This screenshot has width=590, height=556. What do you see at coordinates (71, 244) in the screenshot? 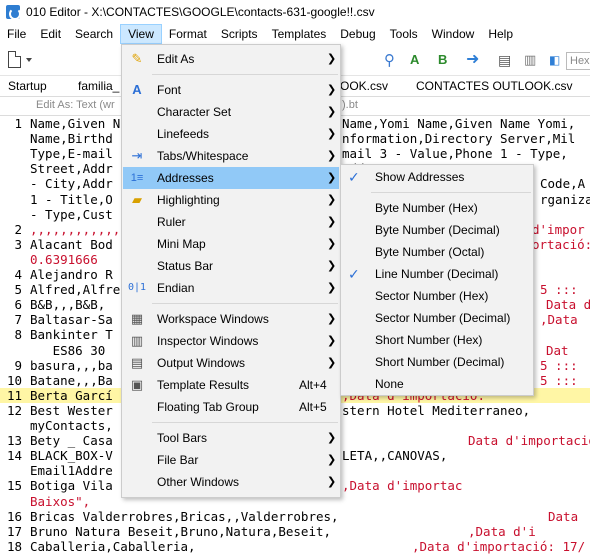
I see `line-text: Alacant Bod` at bounding box center [71, 244].